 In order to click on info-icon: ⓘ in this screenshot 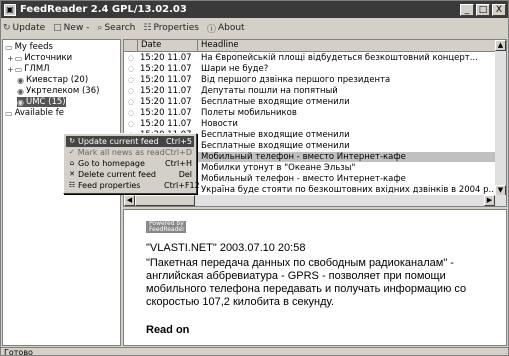, I will do `click(211, 29)`.